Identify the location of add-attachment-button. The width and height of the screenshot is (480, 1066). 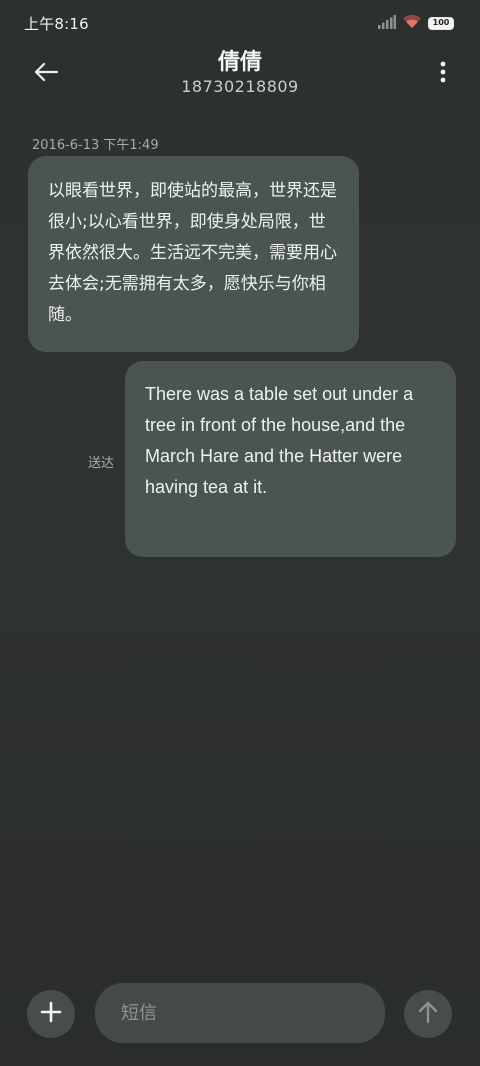
(51, 1014).